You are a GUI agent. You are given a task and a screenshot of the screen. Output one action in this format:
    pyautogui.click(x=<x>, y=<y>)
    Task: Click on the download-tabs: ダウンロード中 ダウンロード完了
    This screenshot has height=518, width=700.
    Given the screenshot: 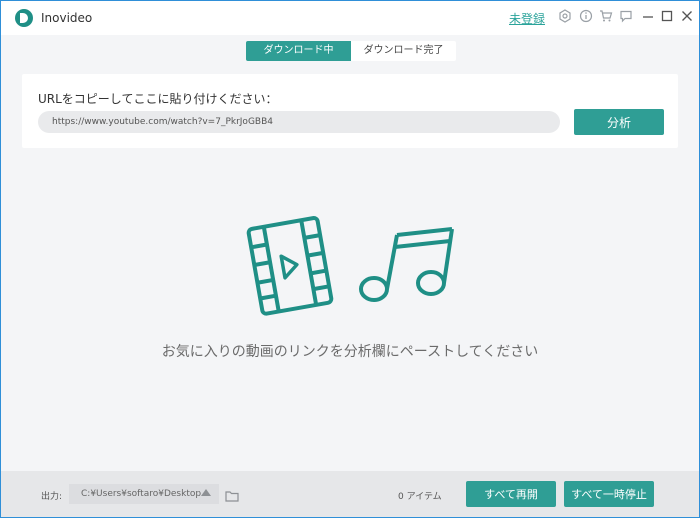 What is the action you would take?
    pyautogui.click(x=351, y=51)
    